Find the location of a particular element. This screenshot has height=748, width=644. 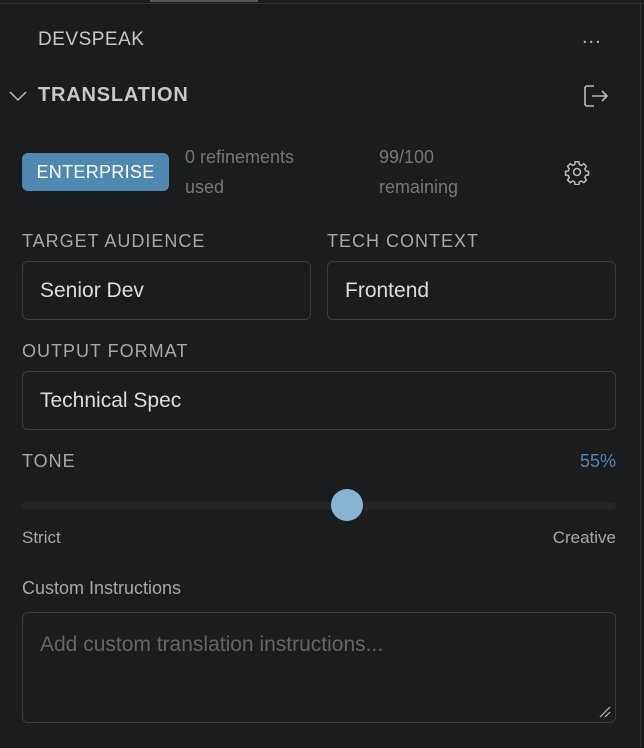

plan-badge: ENTERPRISE is located at coordinates (95, 172).